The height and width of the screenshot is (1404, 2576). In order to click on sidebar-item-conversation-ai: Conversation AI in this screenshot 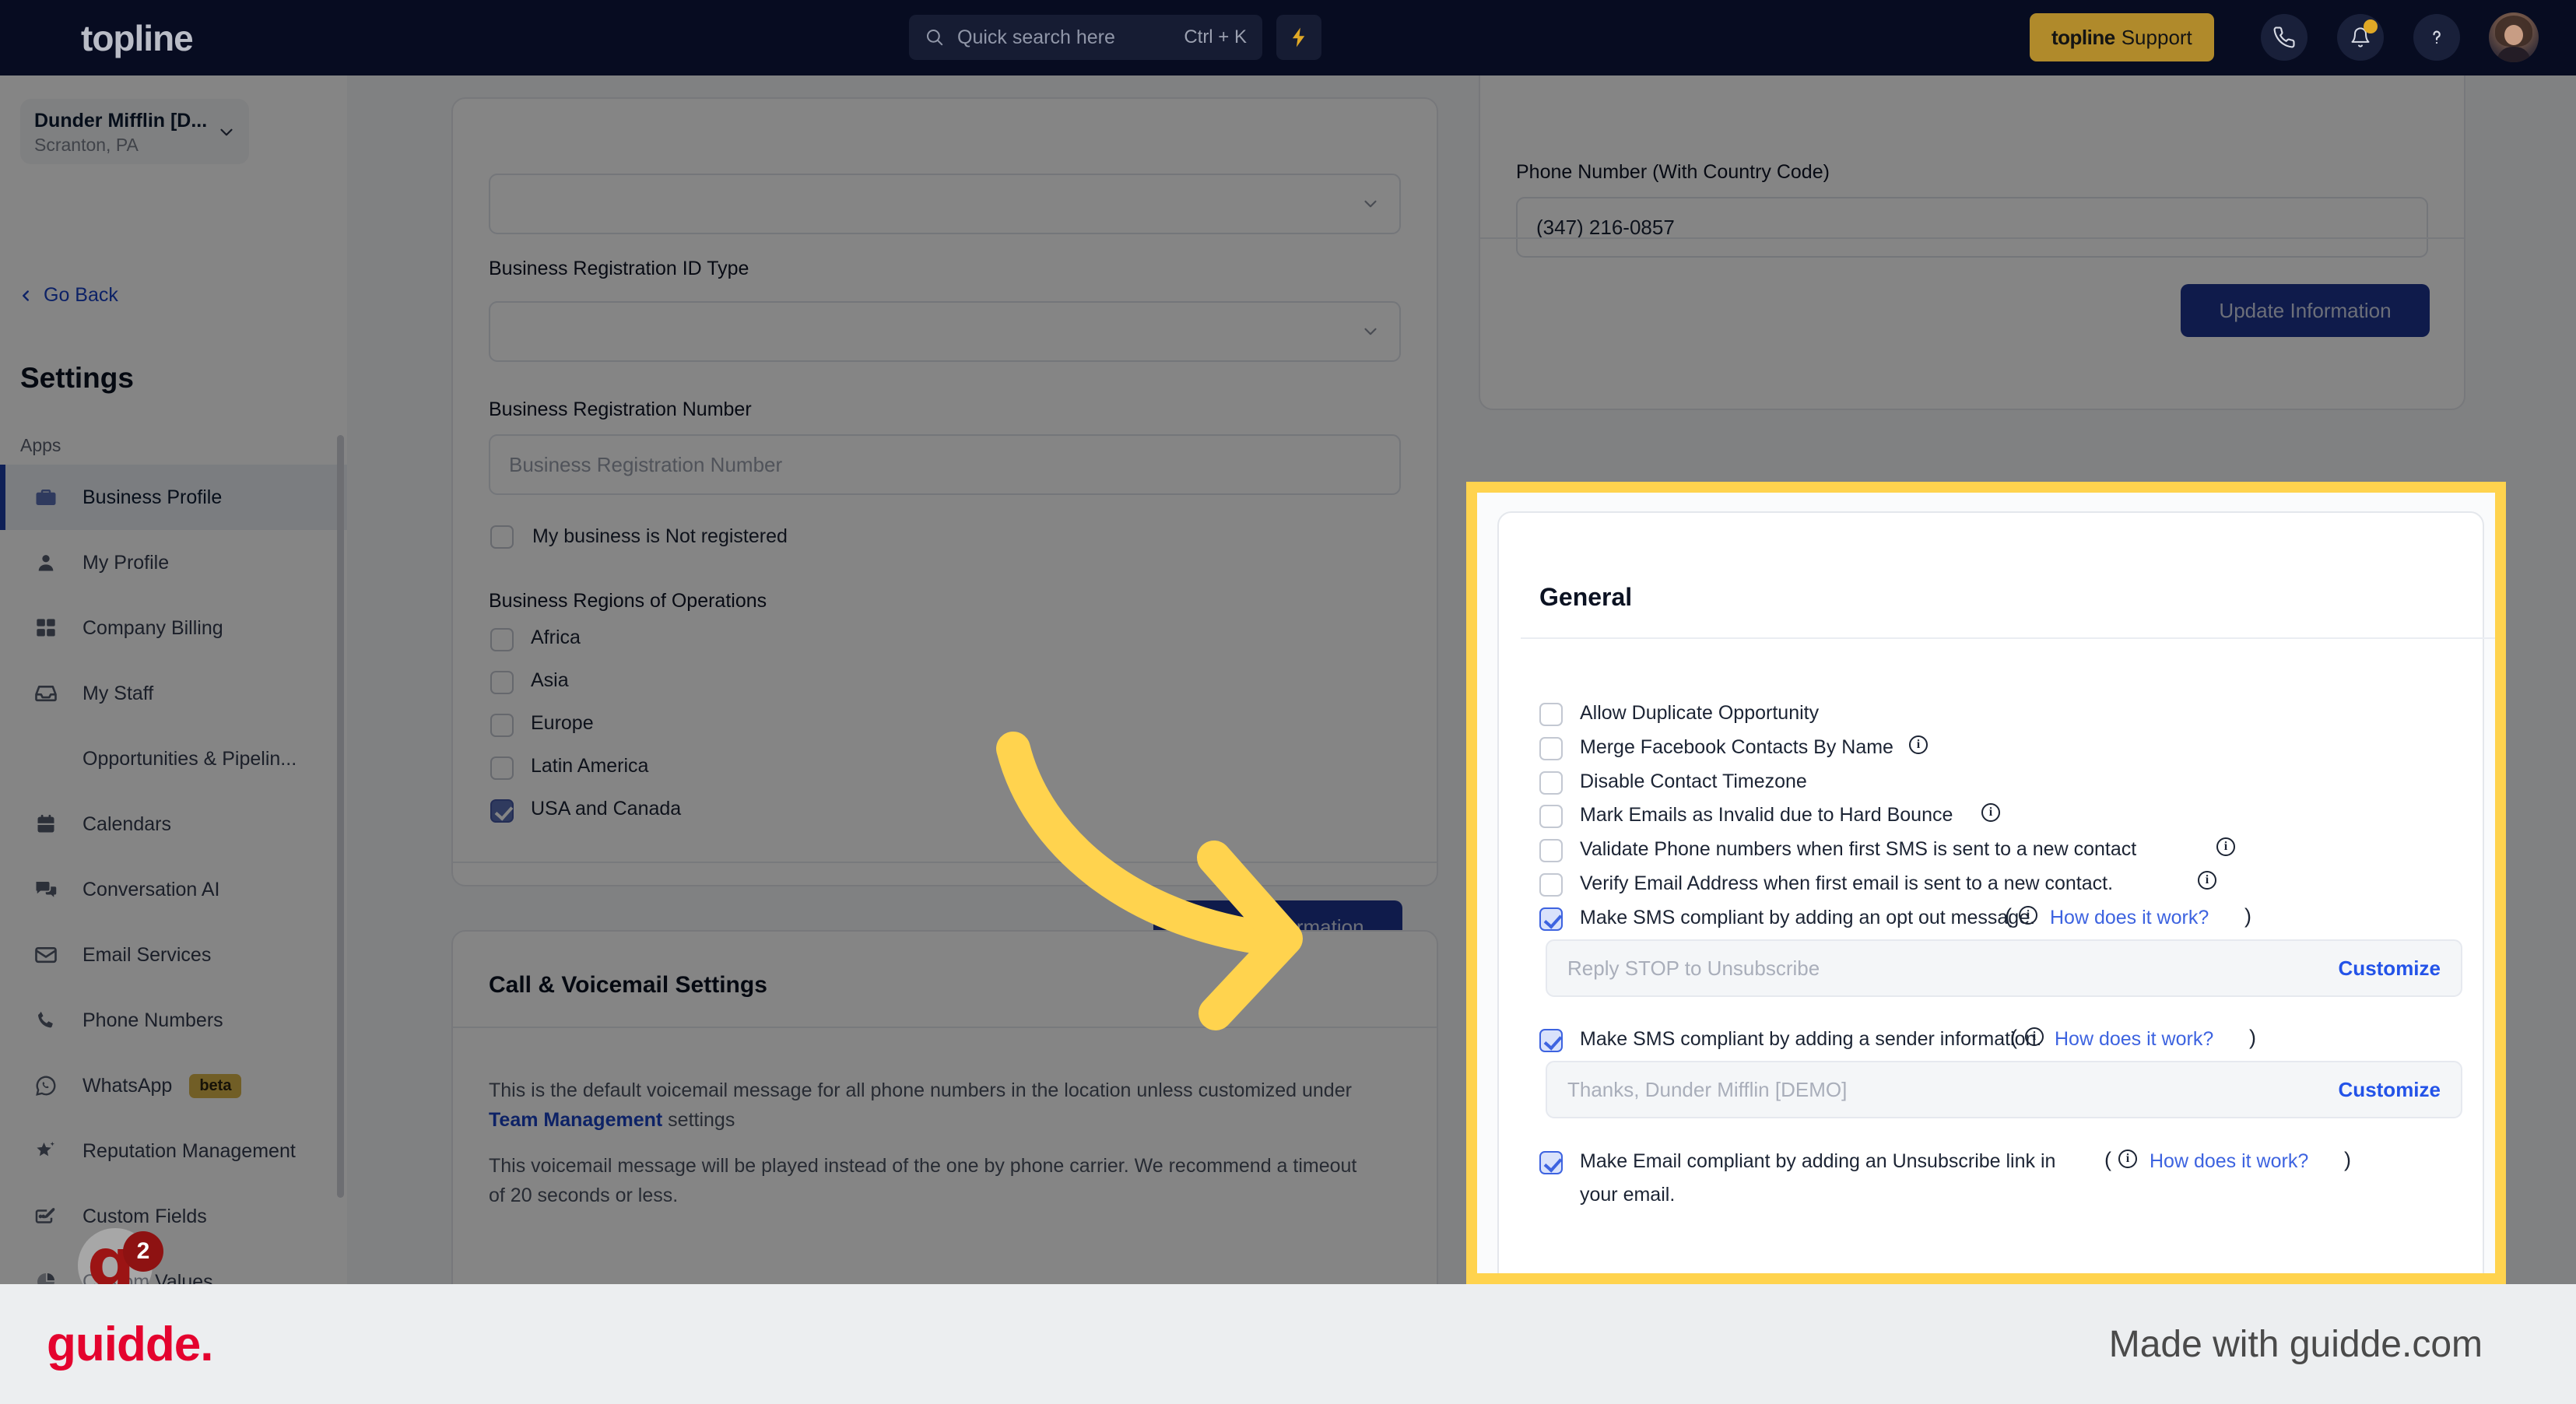, I will do `click(174, 890)`.